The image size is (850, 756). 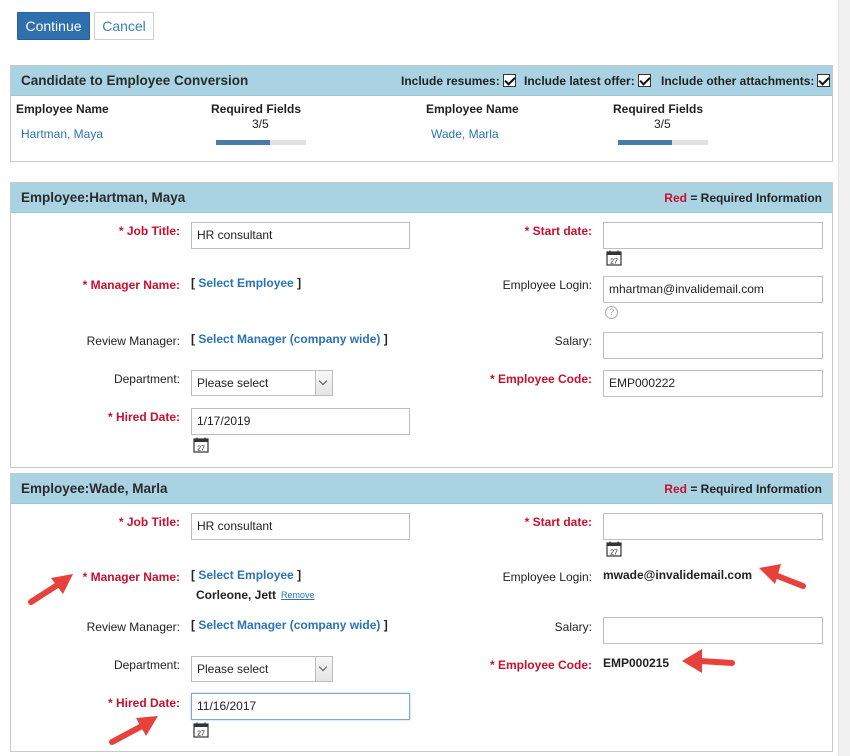 What do you see at coordinates (450, 81) in the screenshot?
I see `include-resumes-label: Include resumes:` at bounding box center [450, 81].